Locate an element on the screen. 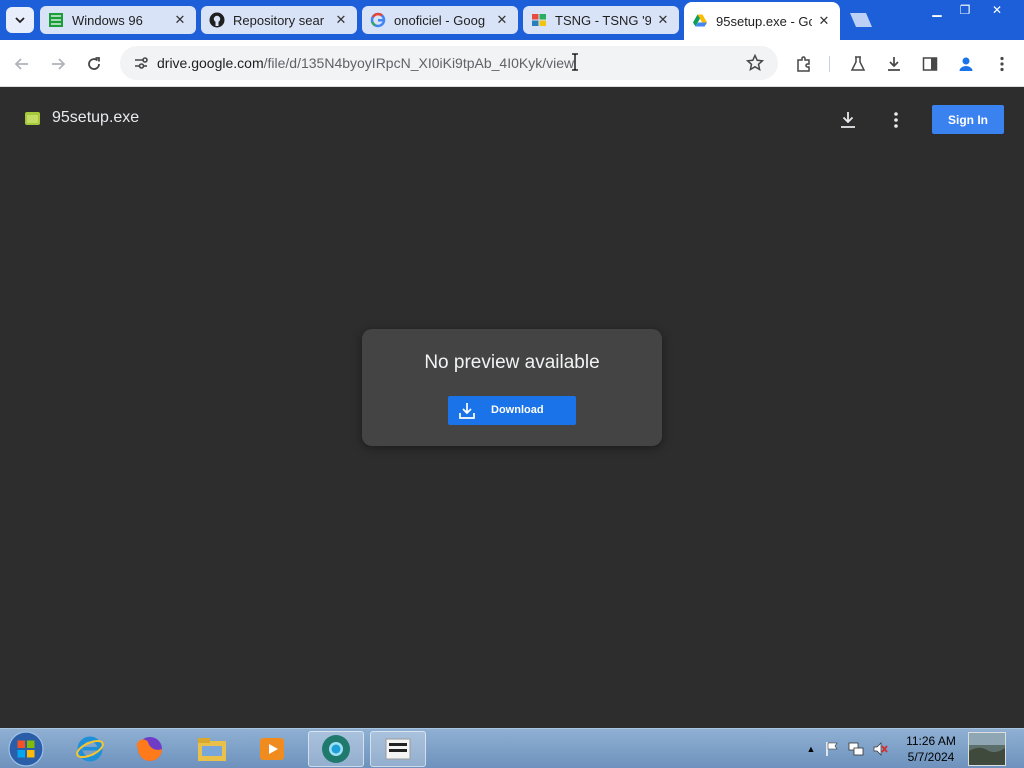 This screenshot has width=1024, height=768. download-button: Download is located at coordinates (512, 410).